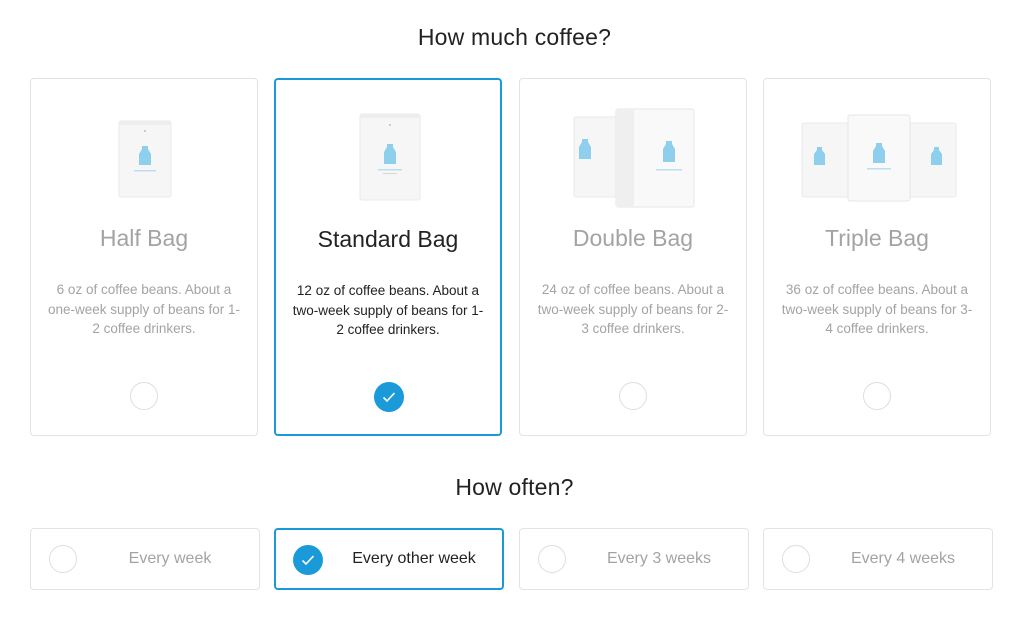 The height and width of the screenshot is (627, 1029). Describe the element at coordinates (903, 558) in the screenshot. I see `every-4-weeks-label: Every 4 weeks` at that location.